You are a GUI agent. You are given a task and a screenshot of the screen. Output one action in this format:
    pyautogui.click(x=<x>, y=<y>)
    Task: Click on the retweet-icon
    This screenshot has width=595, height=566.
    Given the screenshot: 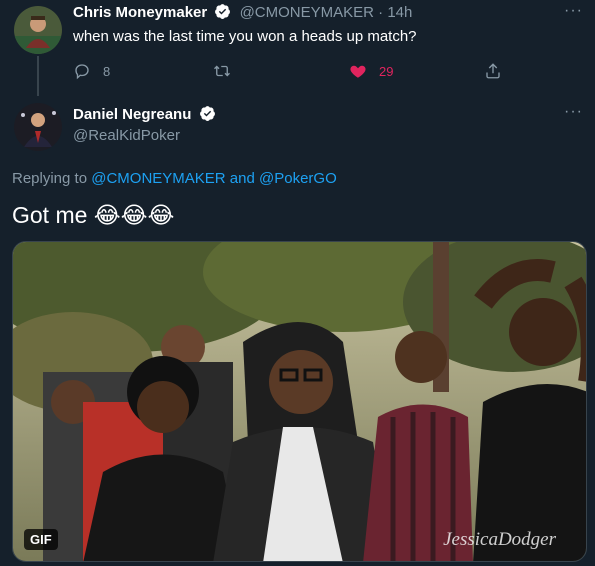 What is the action you would take?
    pyautogui.click(x=222, y=71)
    